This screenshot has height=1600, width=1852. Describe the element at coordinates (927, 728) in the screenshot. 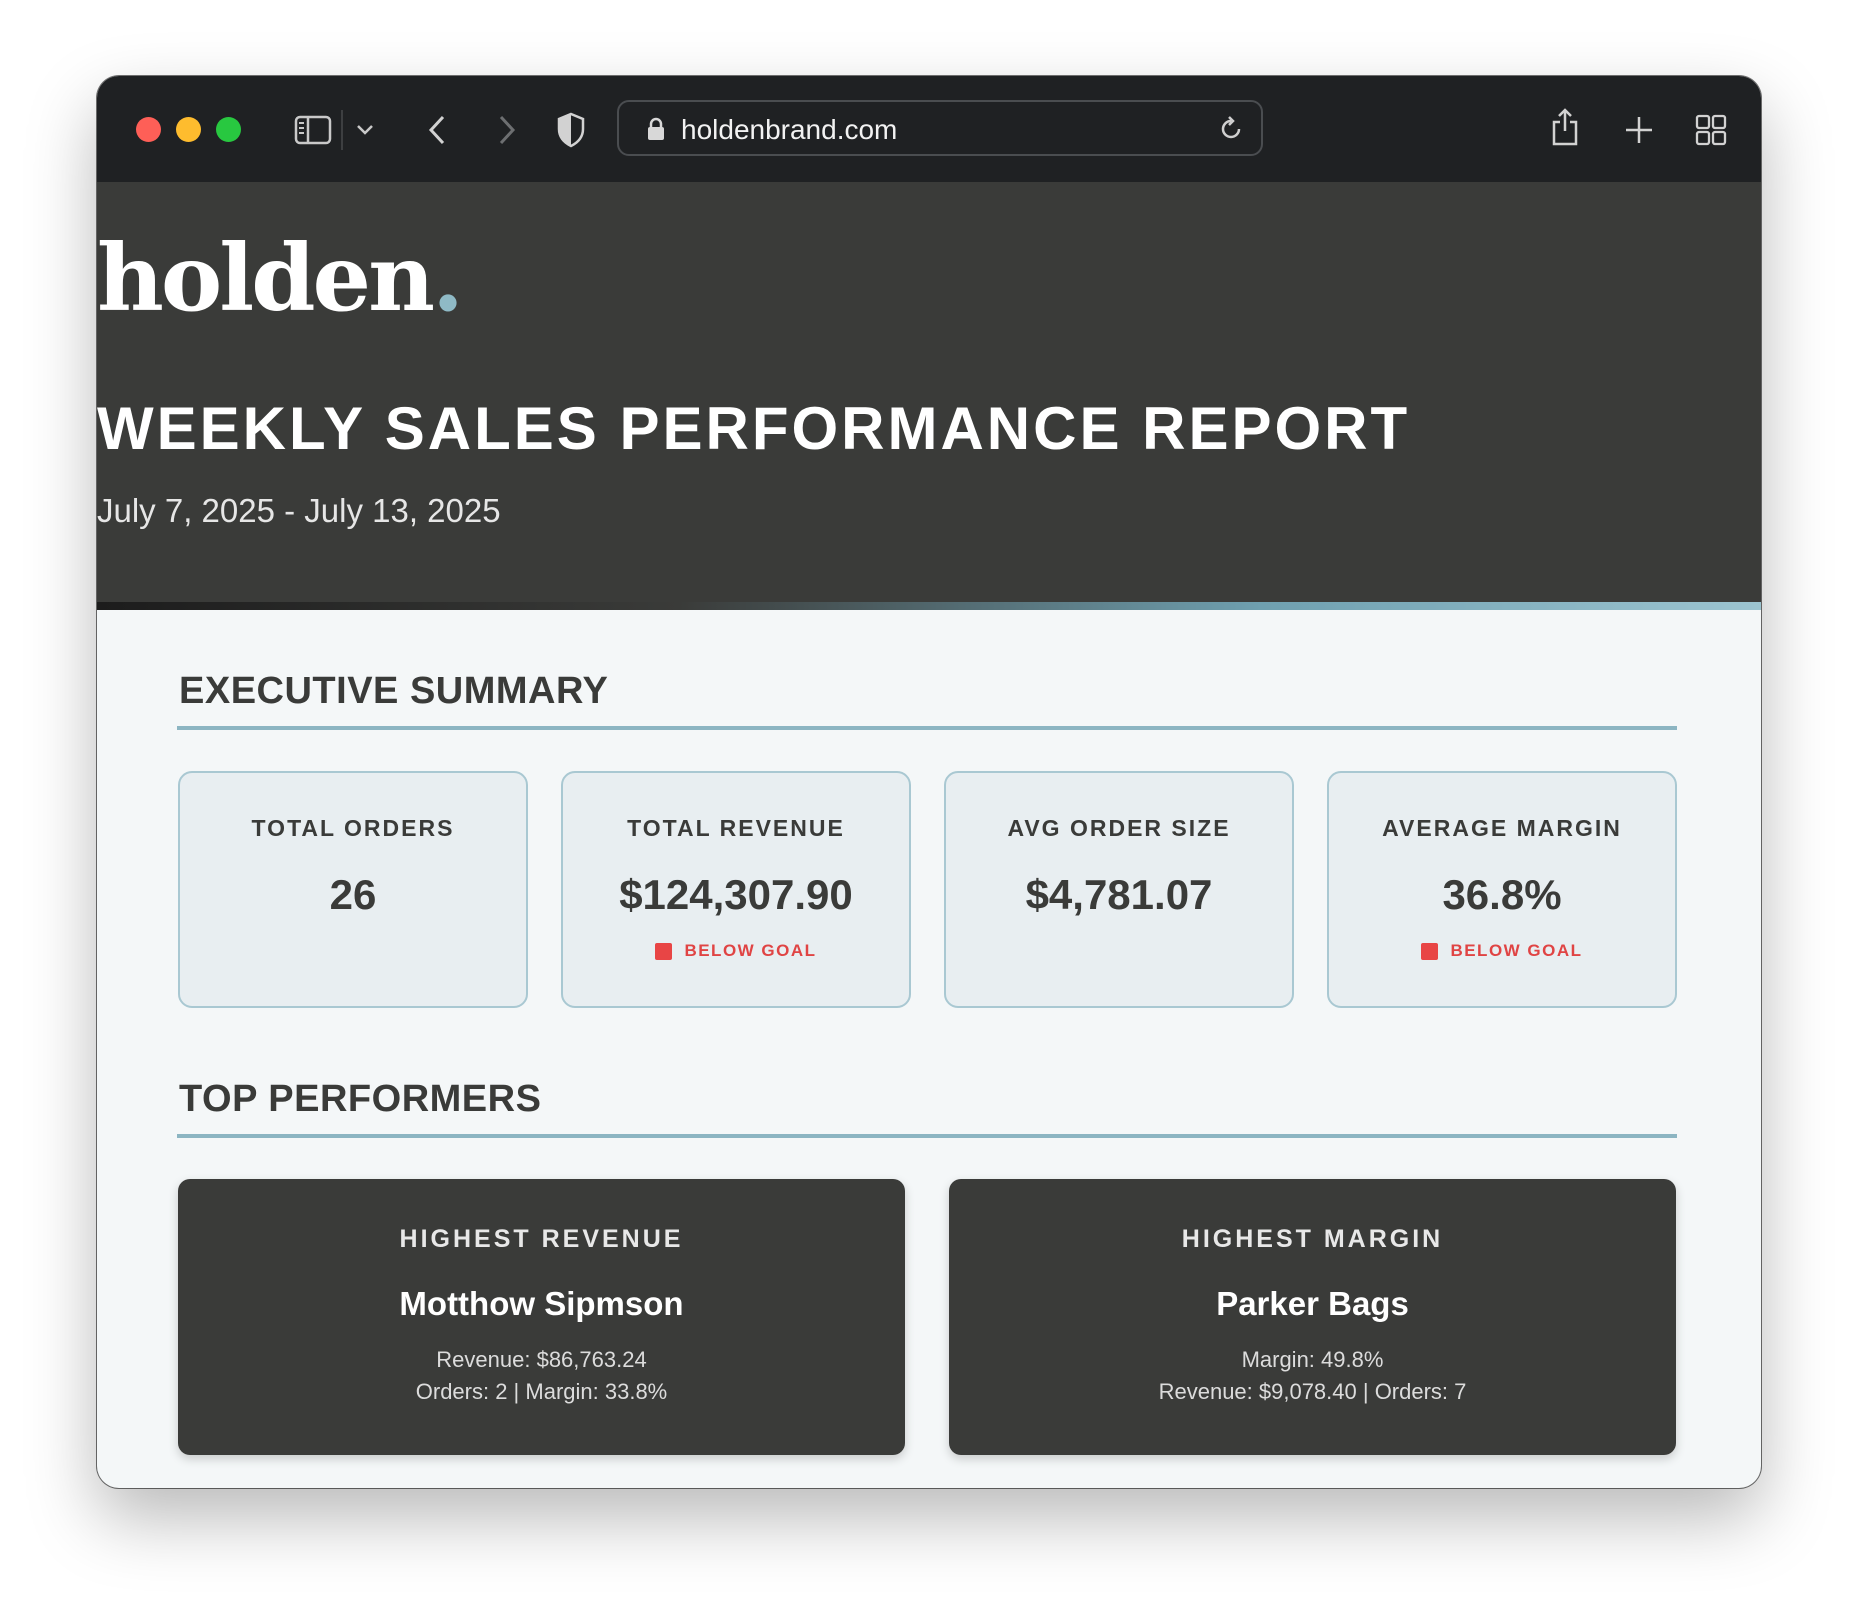

I see `executive-summary-divider` at that location.